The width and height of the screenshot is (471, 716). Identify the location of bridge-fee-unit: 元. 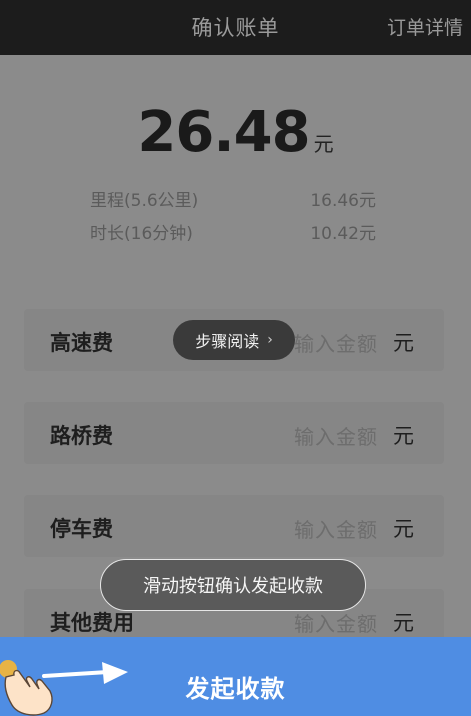
(403, 436).